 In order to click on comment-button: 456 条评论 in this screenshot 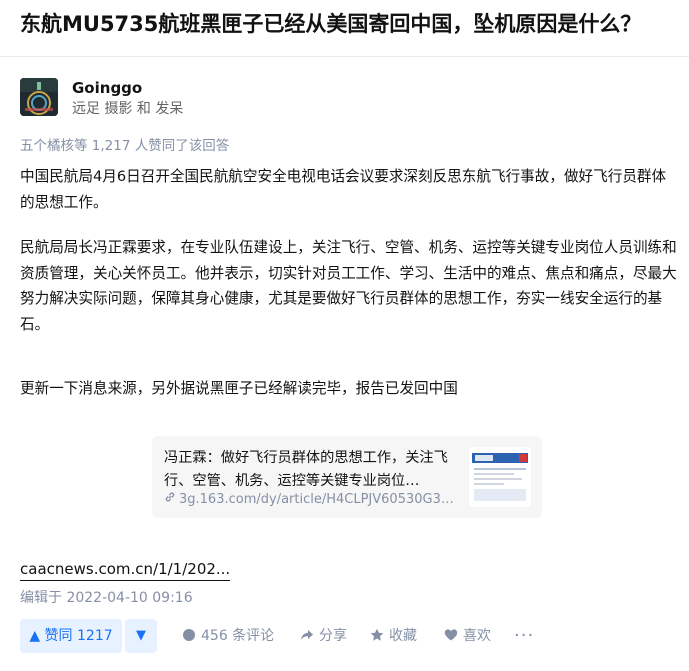, I will do `click(228, 636)`.